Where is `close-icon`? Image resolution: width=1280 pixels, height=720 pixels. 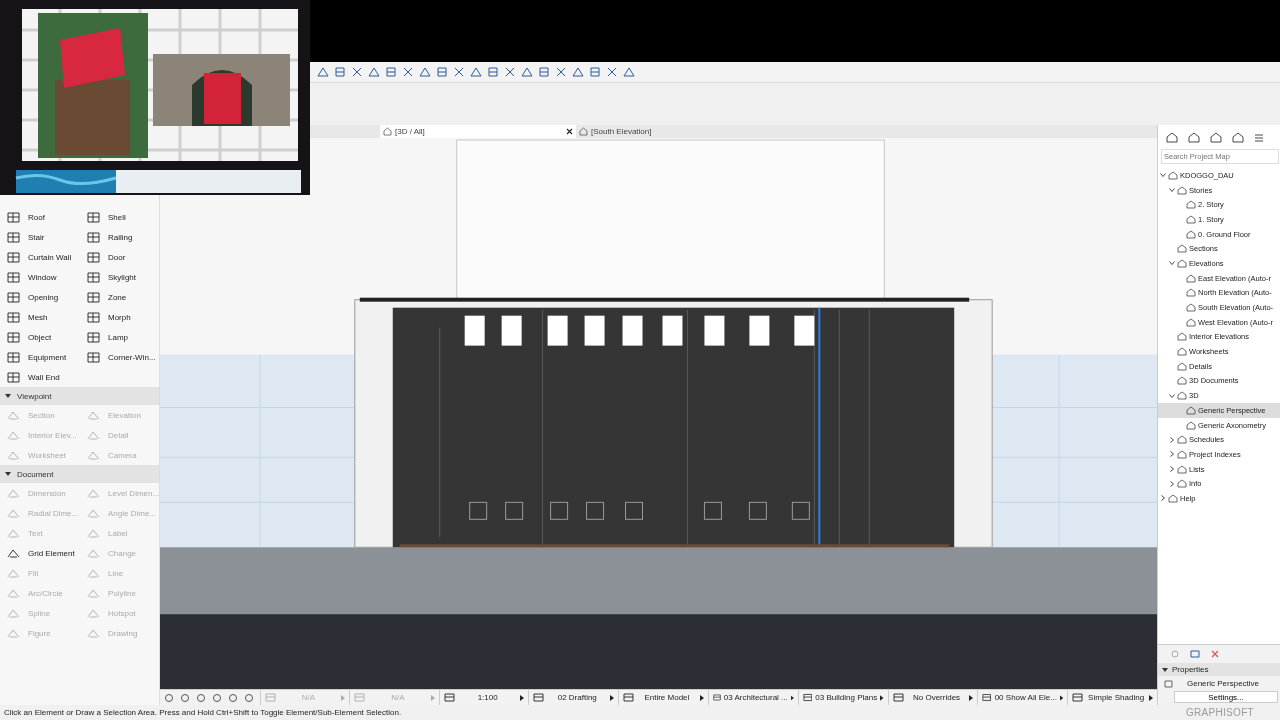 close-icon is located at coordinates (569, 131).